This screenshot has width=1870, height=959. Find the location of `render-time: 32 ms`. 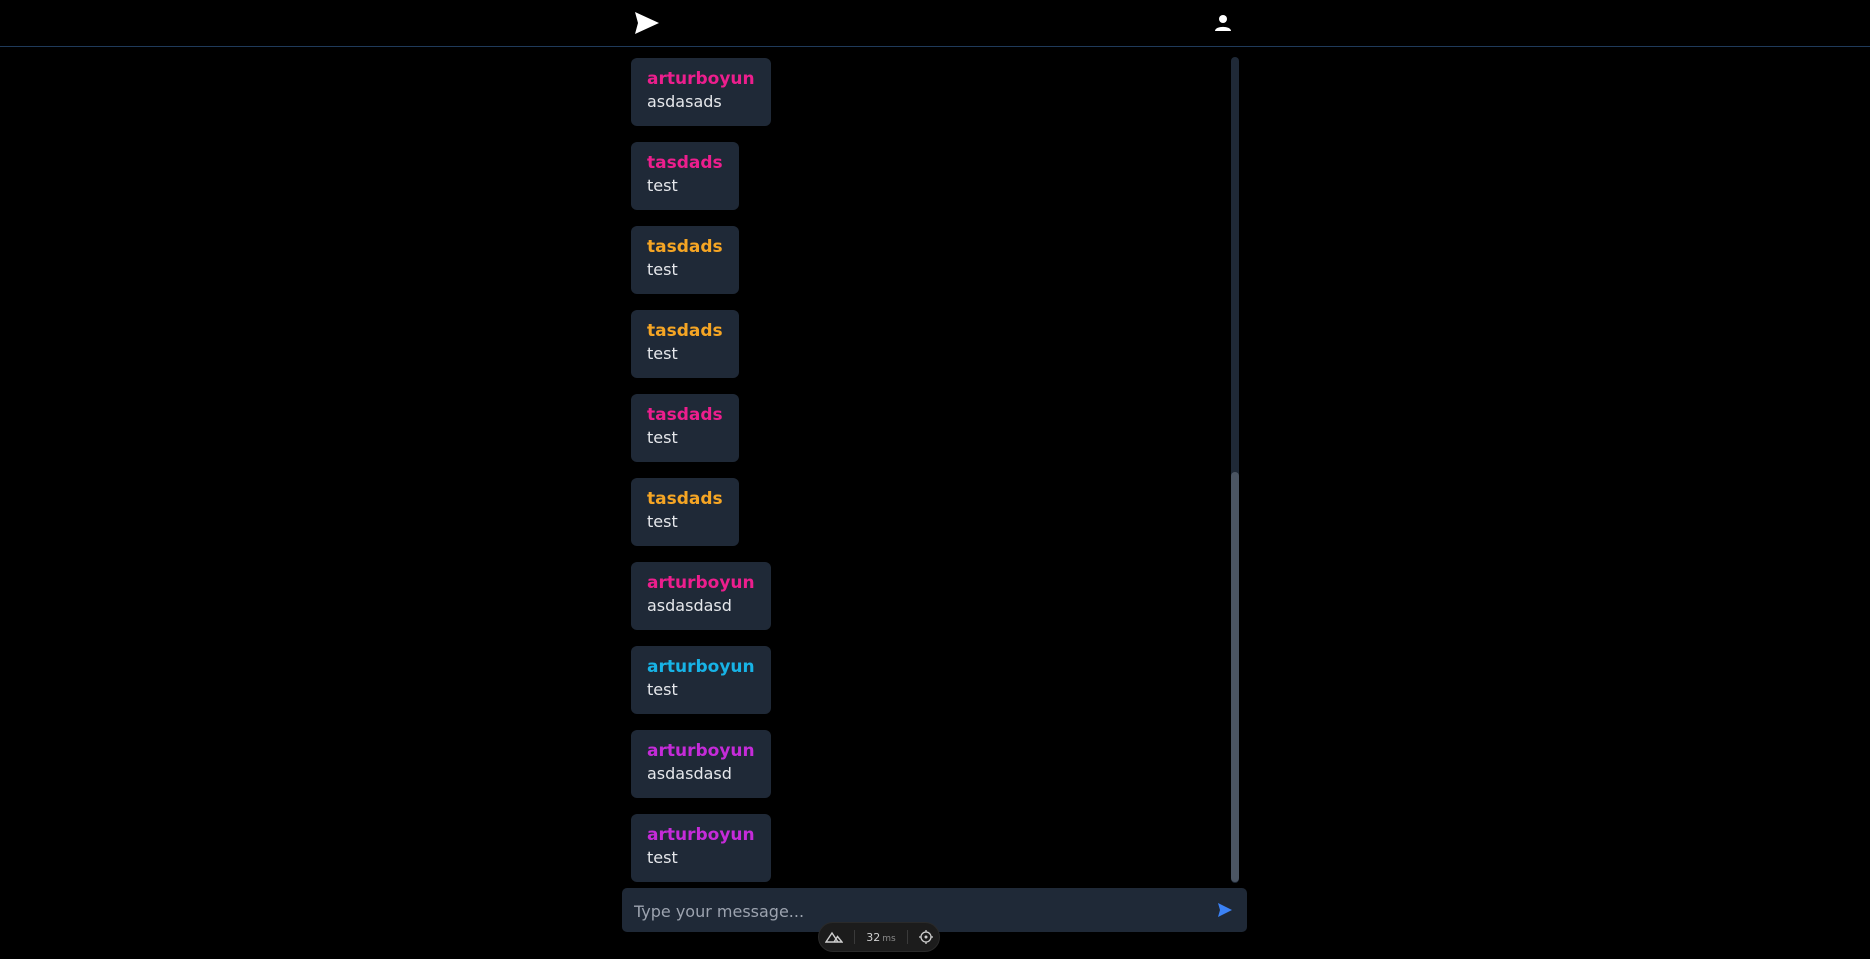

render-time: 32 ms is located at coordinates (880, 937).